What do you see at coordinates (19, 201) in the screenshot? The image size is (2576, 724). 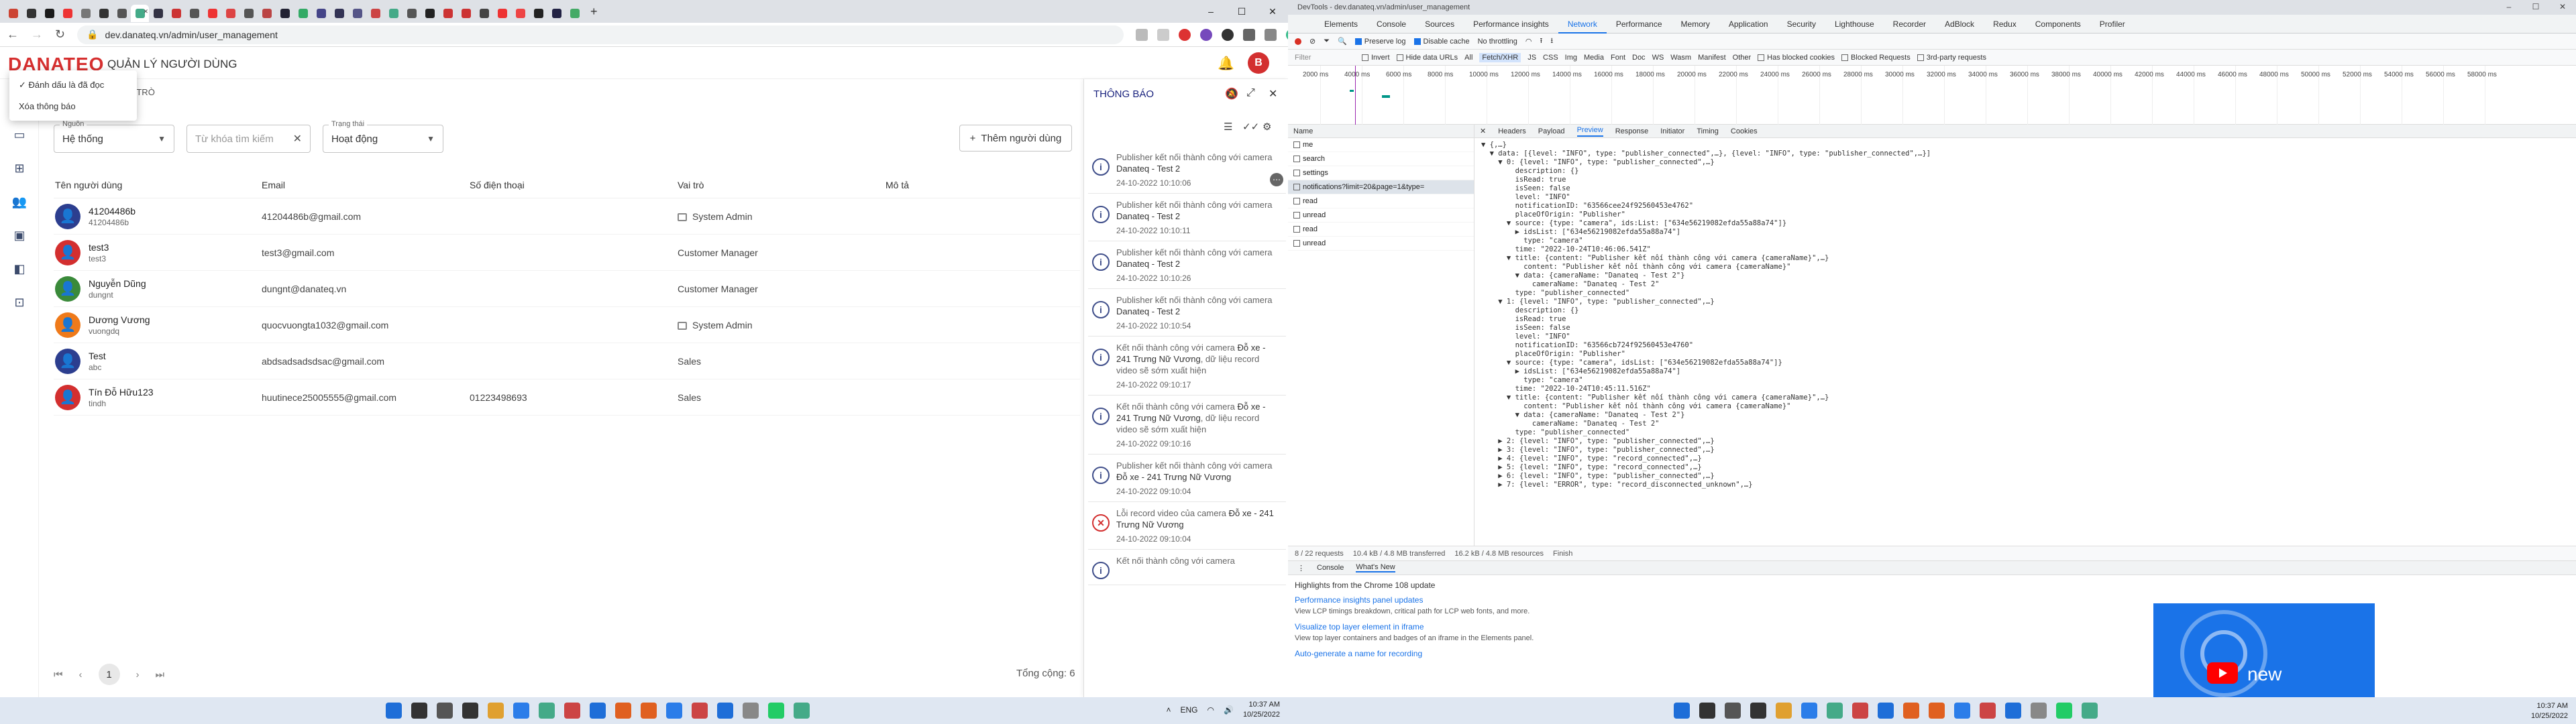 I see `users-icon: 👥` at bounding box center [19, 201].